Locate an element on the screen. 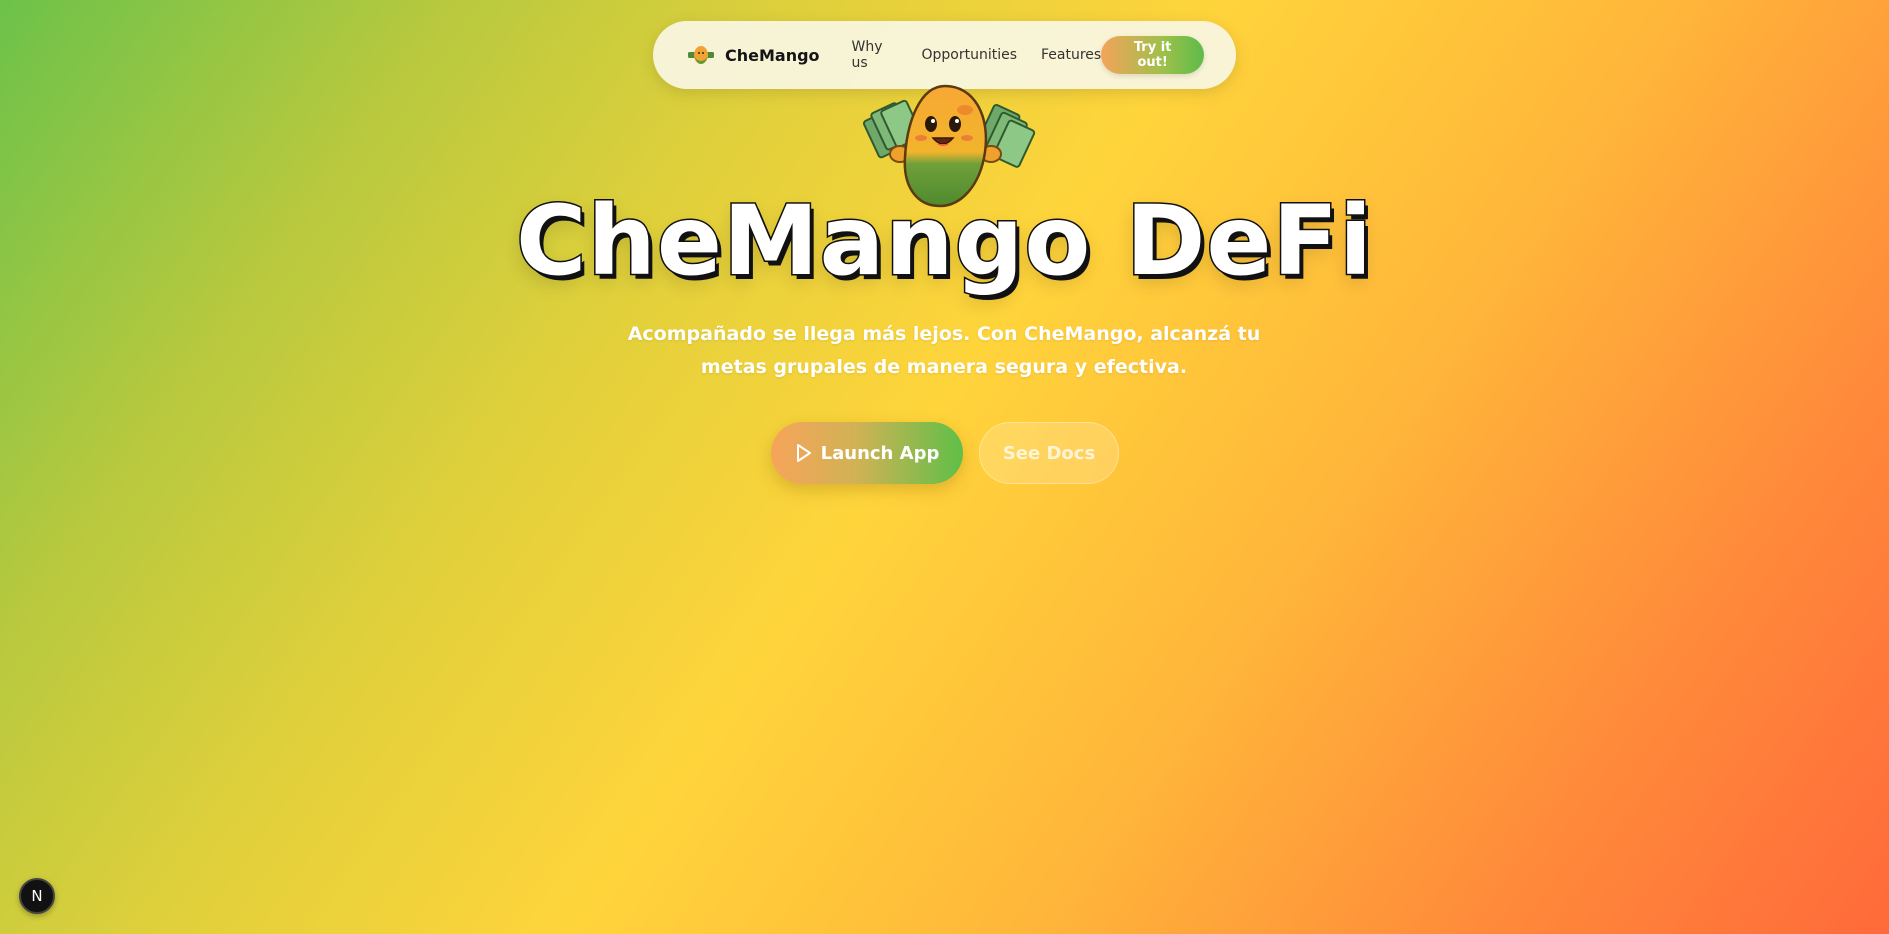  nav-links: Why us Opportunities Features is located at coordinates (977, 55).